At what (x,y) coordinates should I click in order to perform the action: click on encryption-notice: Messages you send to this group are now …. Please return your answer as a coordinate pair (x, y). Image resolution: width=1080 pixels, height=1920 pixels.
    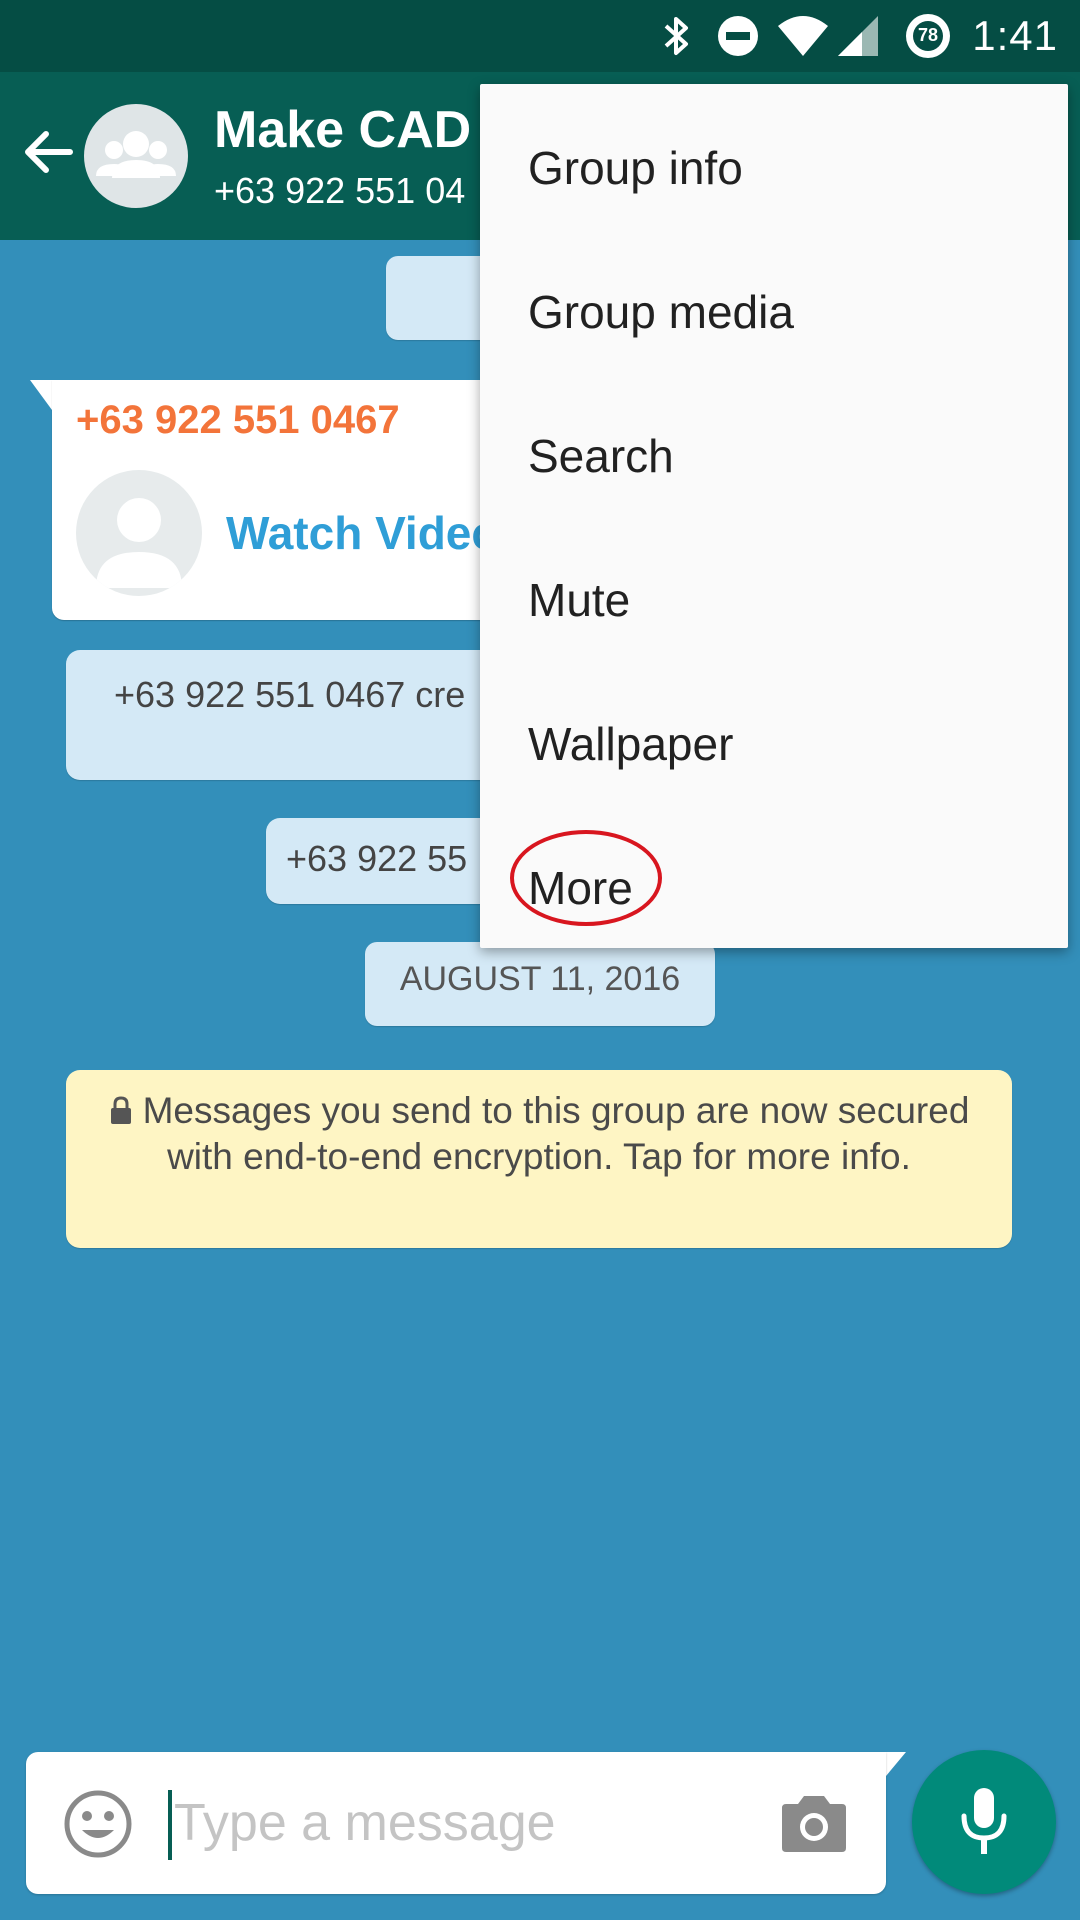
    Looking at the image, I should click on (539, 1159).